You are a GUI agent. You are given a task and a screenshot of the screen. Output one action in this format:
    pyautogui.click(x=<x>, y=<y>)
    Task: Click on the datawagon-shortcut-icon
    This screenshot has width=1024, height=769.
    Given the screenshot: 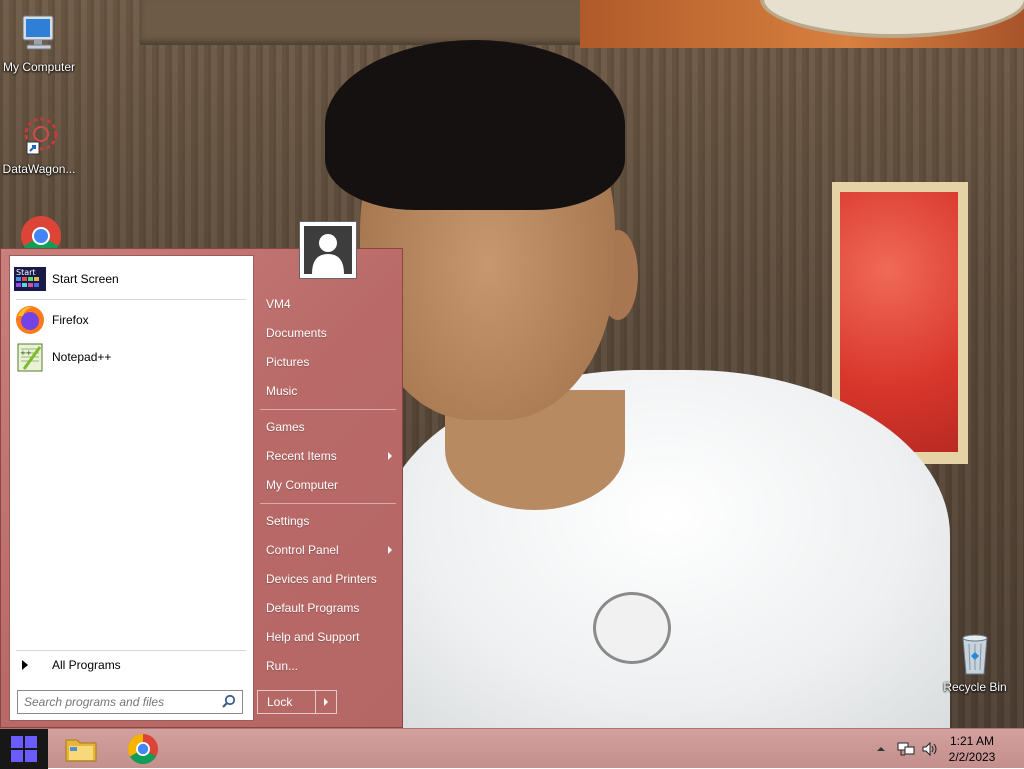 What is the action you would take?
    pyautogui.click(x=39, y=136)
    